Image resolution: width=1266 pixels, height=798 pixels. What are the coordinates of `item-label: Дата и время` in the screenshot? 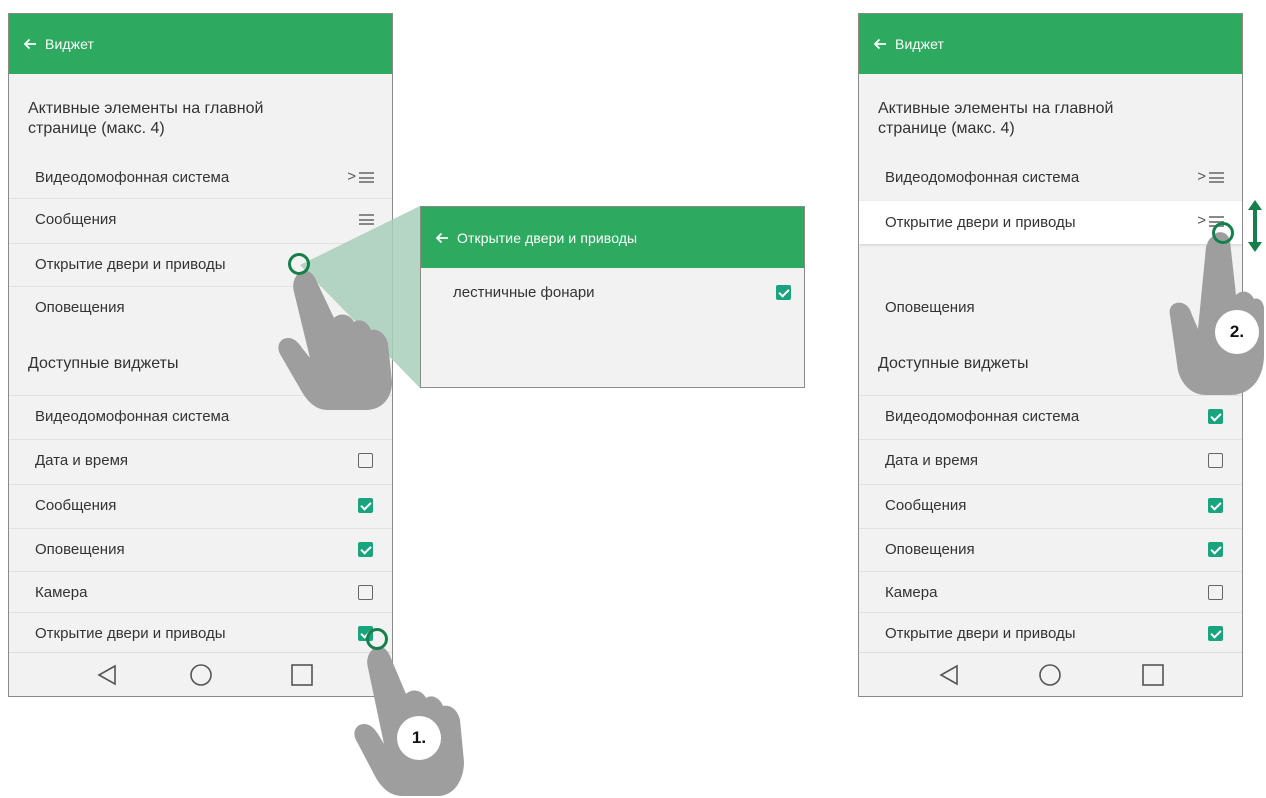 It's located at (932, 460).